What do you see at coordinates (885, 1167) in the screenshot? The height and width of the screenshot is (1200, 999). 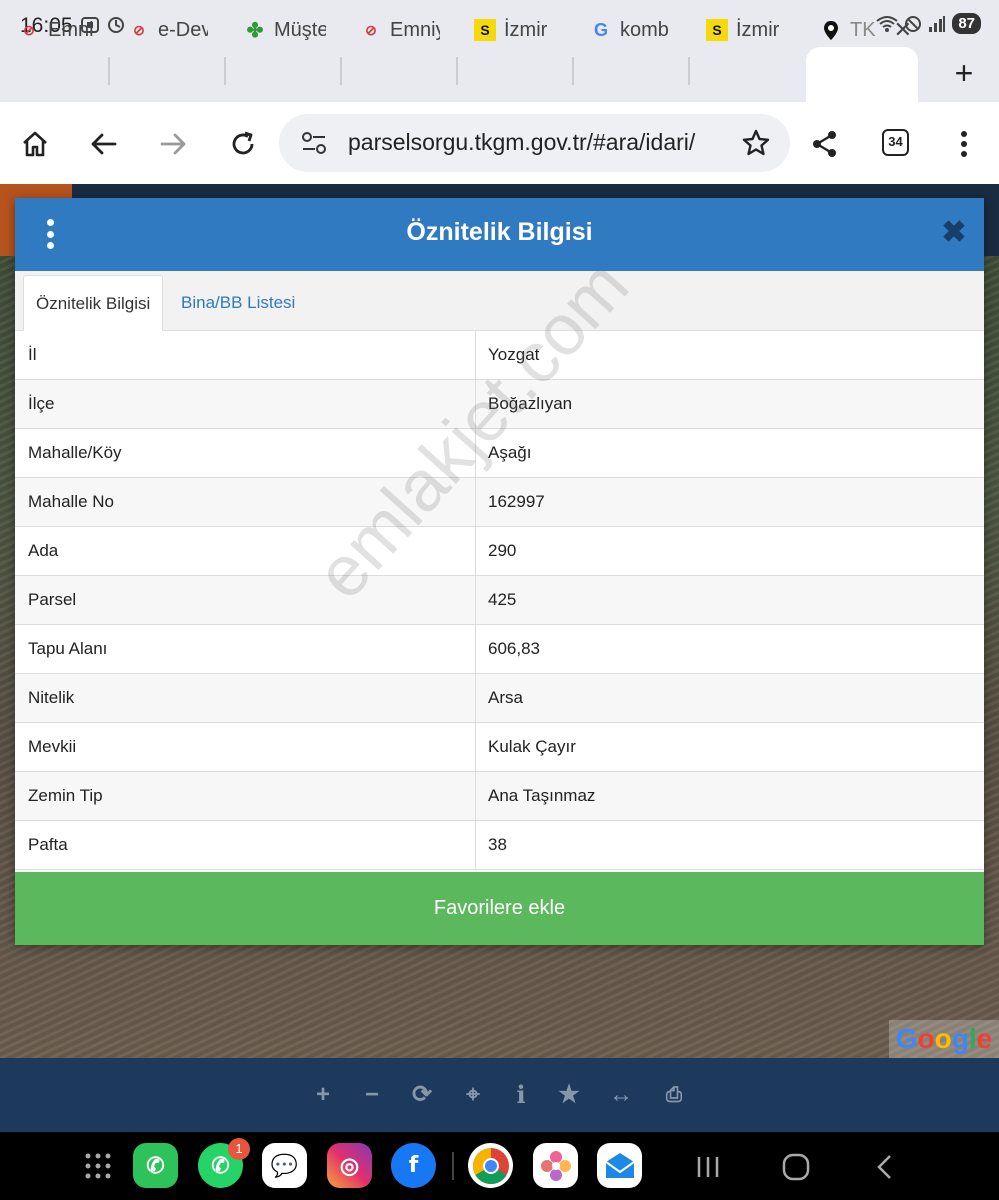 I see `back-nav-icon` at bounding box center [885, 1167].